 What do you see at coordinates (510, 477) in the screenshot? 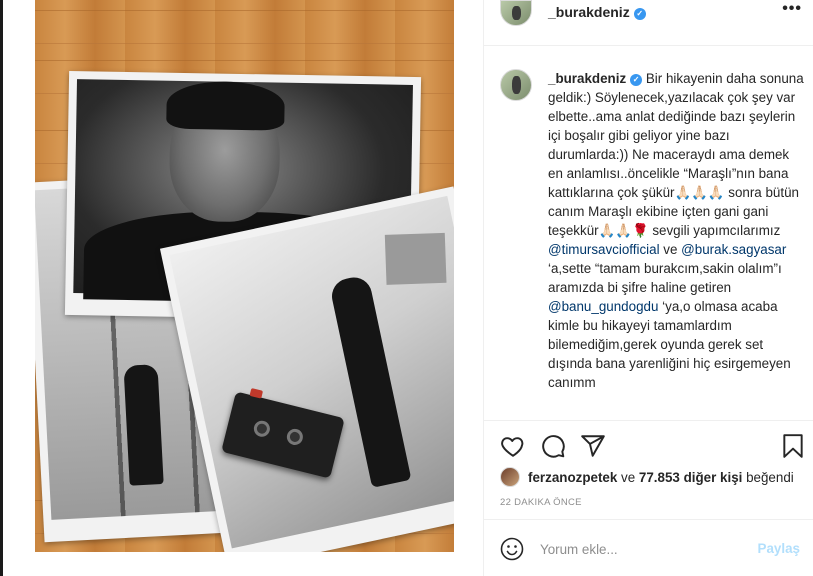
I see `liker-avatar` at bounding box center [510, 477].